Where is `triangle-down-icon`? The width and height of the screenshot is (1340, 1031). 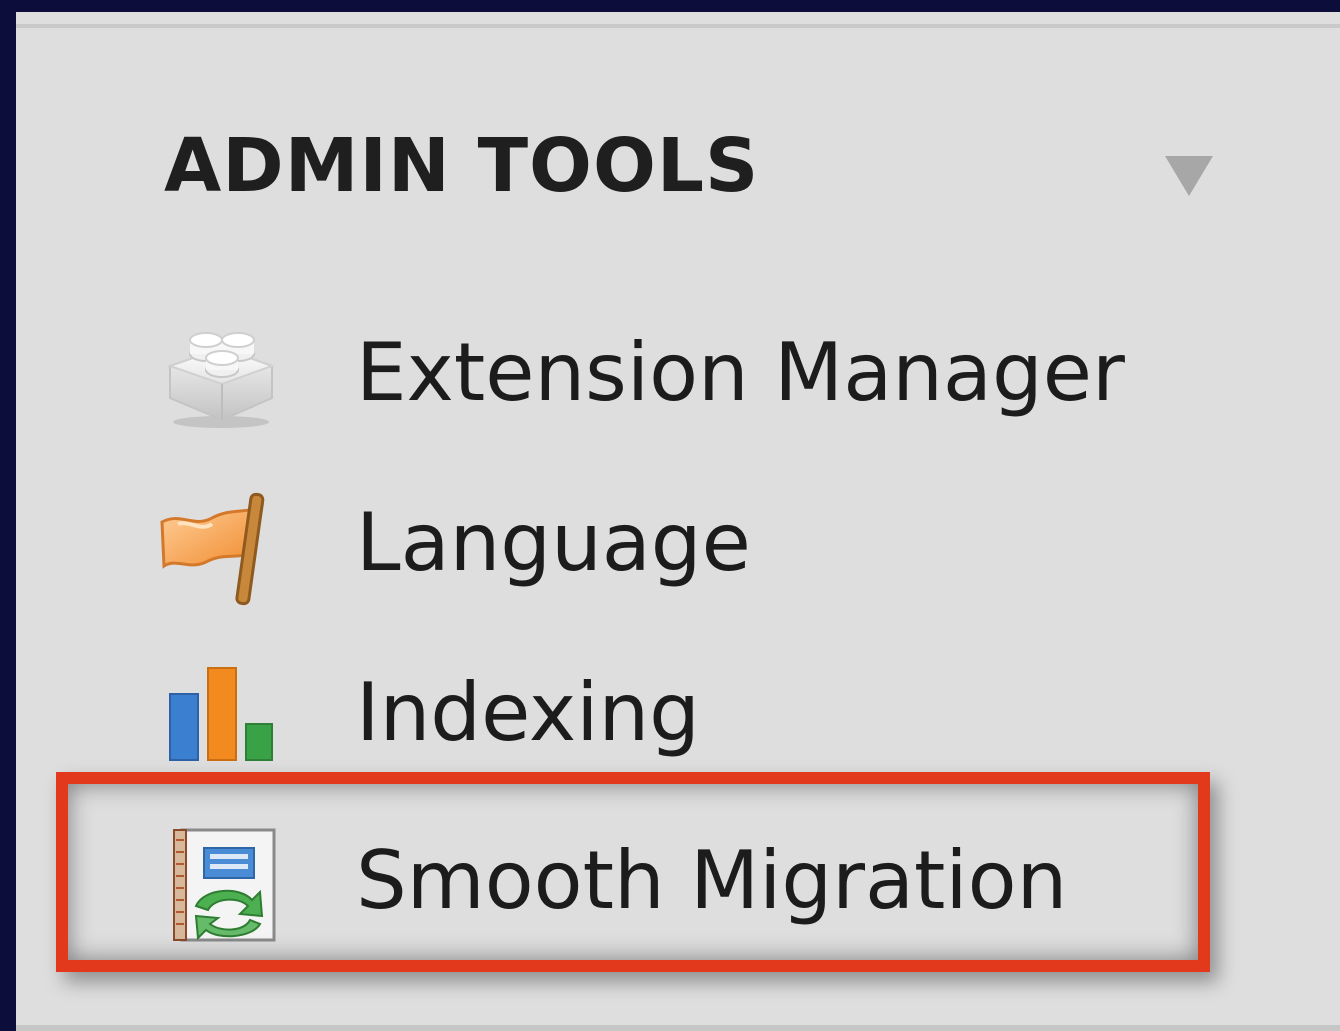 triangle-down-icon is located at coordinates (1189, 176).